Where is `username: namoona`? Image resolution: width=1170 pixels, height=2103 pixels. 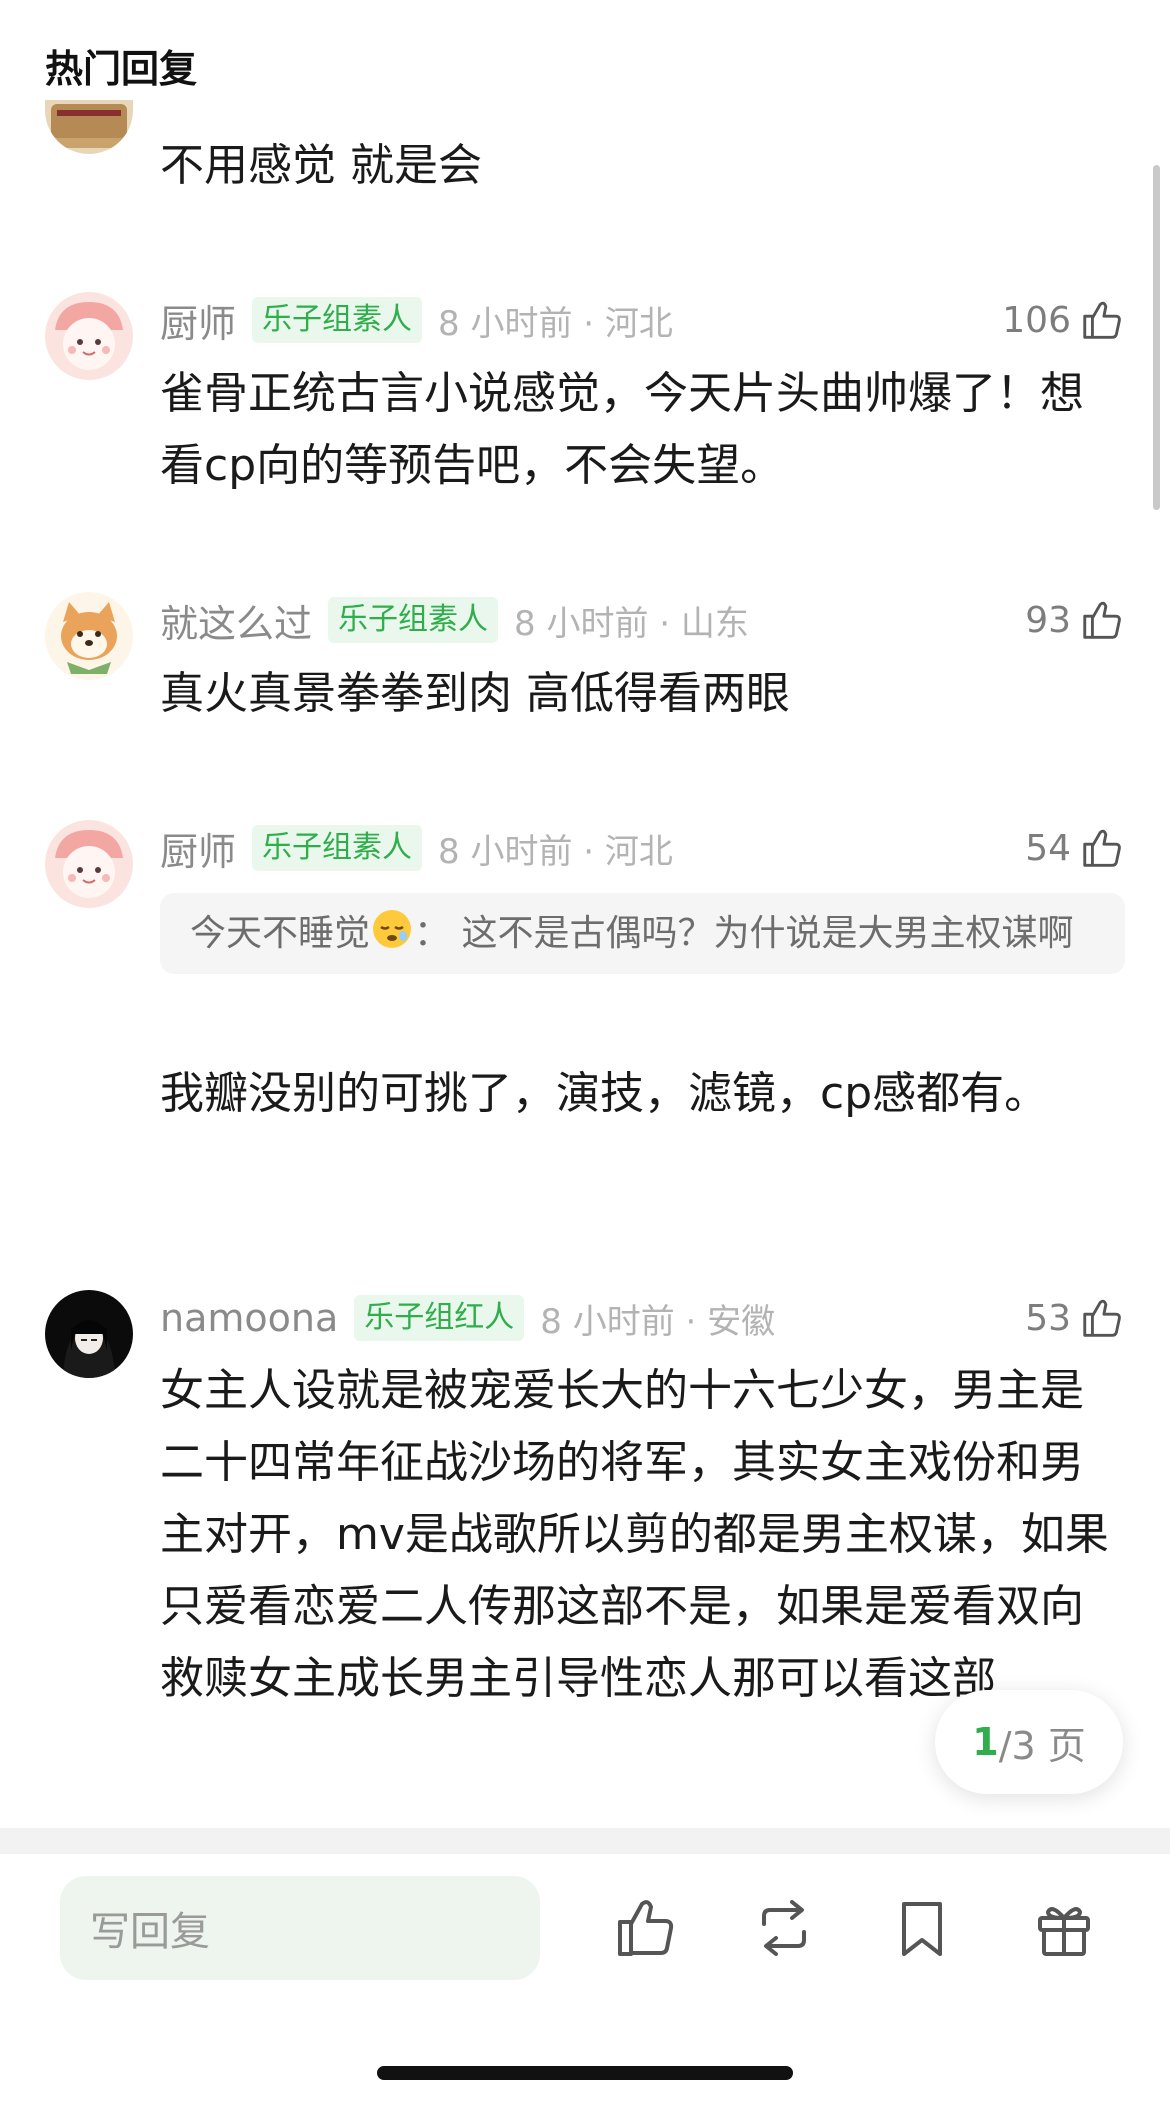
username: namoona is located at coordinates (249, 1318).